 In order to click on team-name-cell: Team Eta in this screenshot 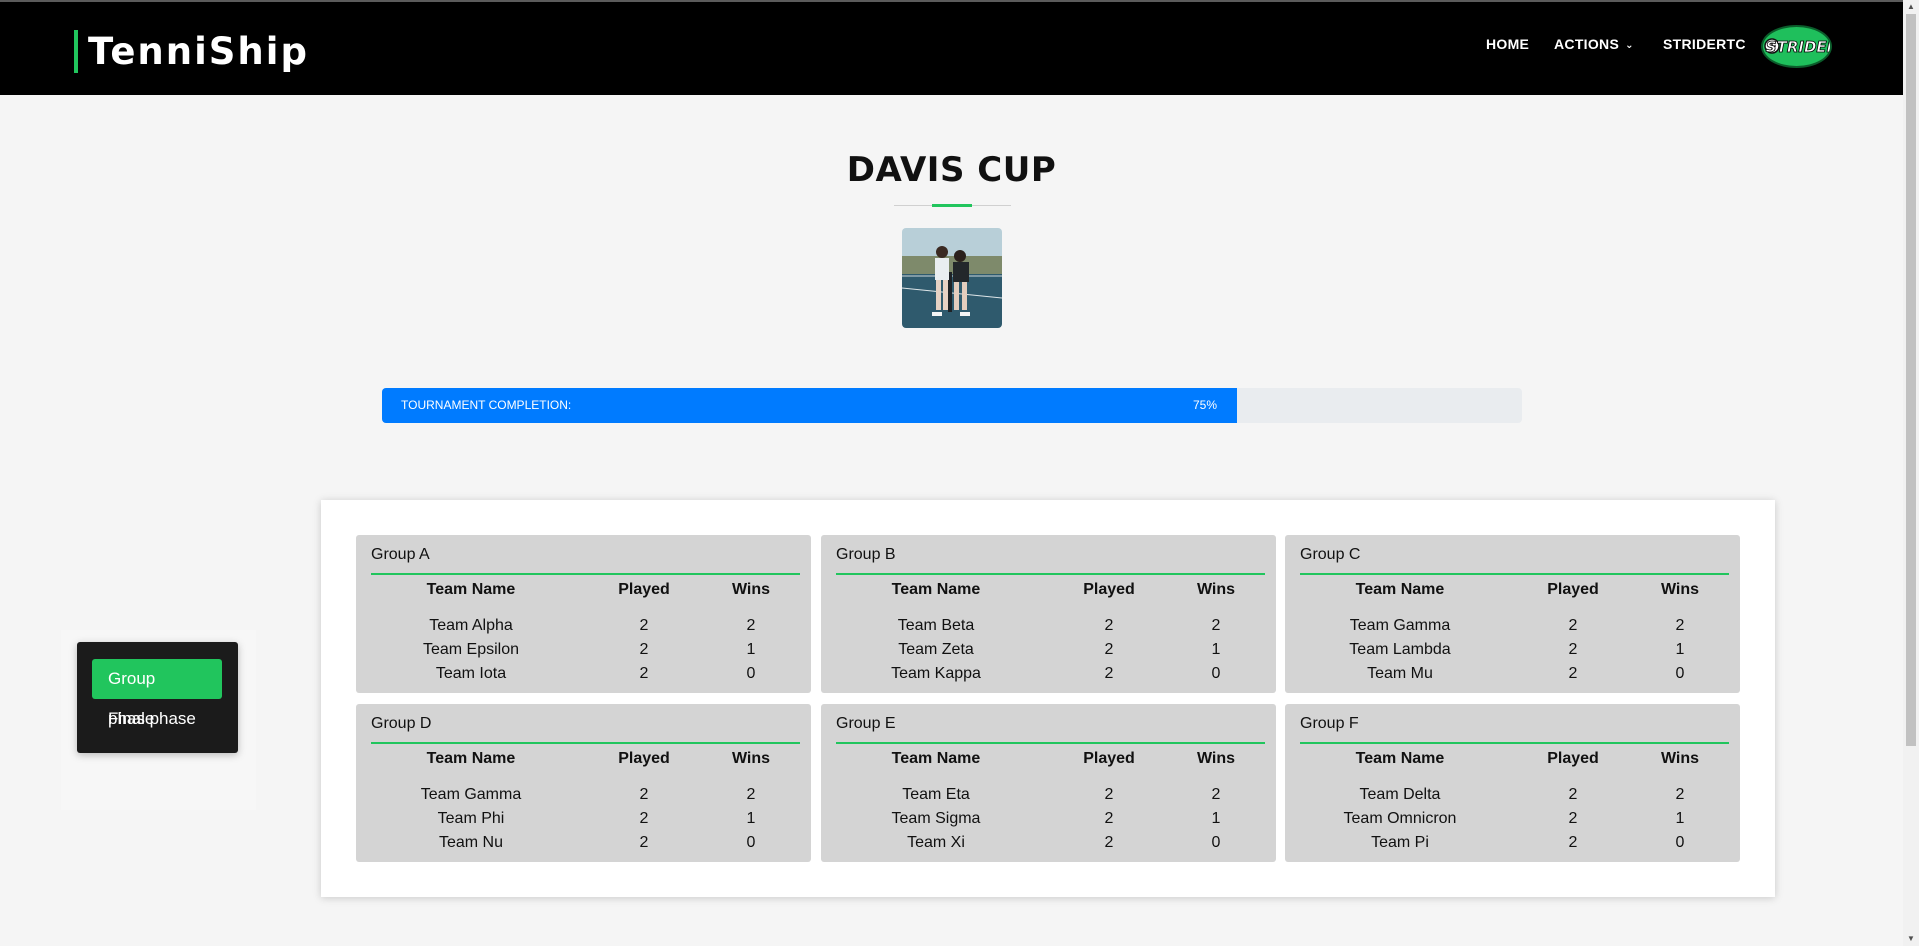, I will do `click(936, 794)`.